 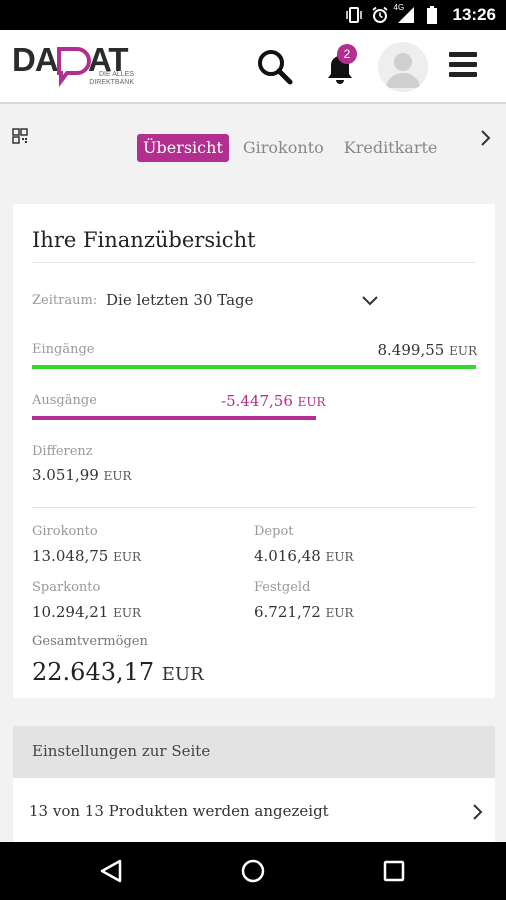 I want to click on card-title: Ihre Finanzübersicht, so click(x=144, y=240).